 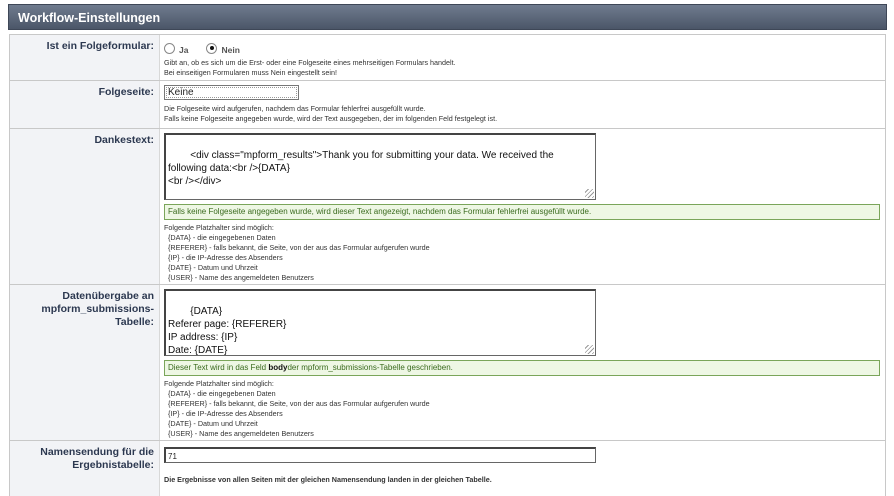 I want to click on datenuebergabe-placeholder: {DATE} - Datum und Uhrzeit, so click(x=213, y=423).